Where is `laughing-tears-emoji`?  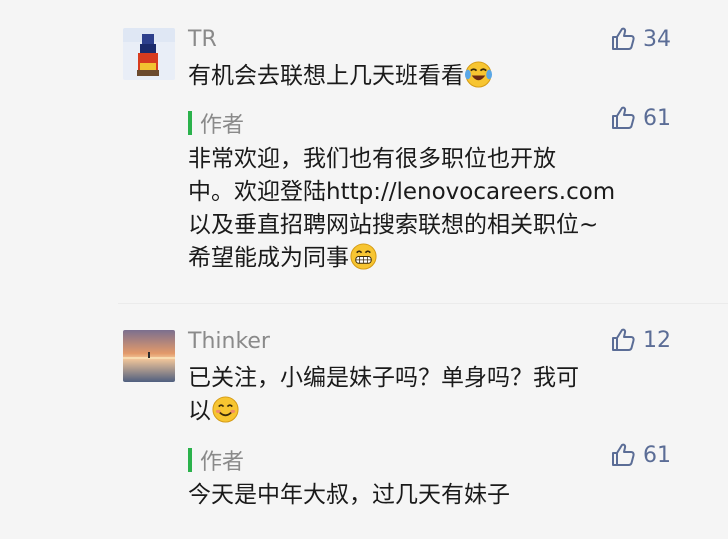
laughing-tears-emoji is located at coordinates (478, 74).